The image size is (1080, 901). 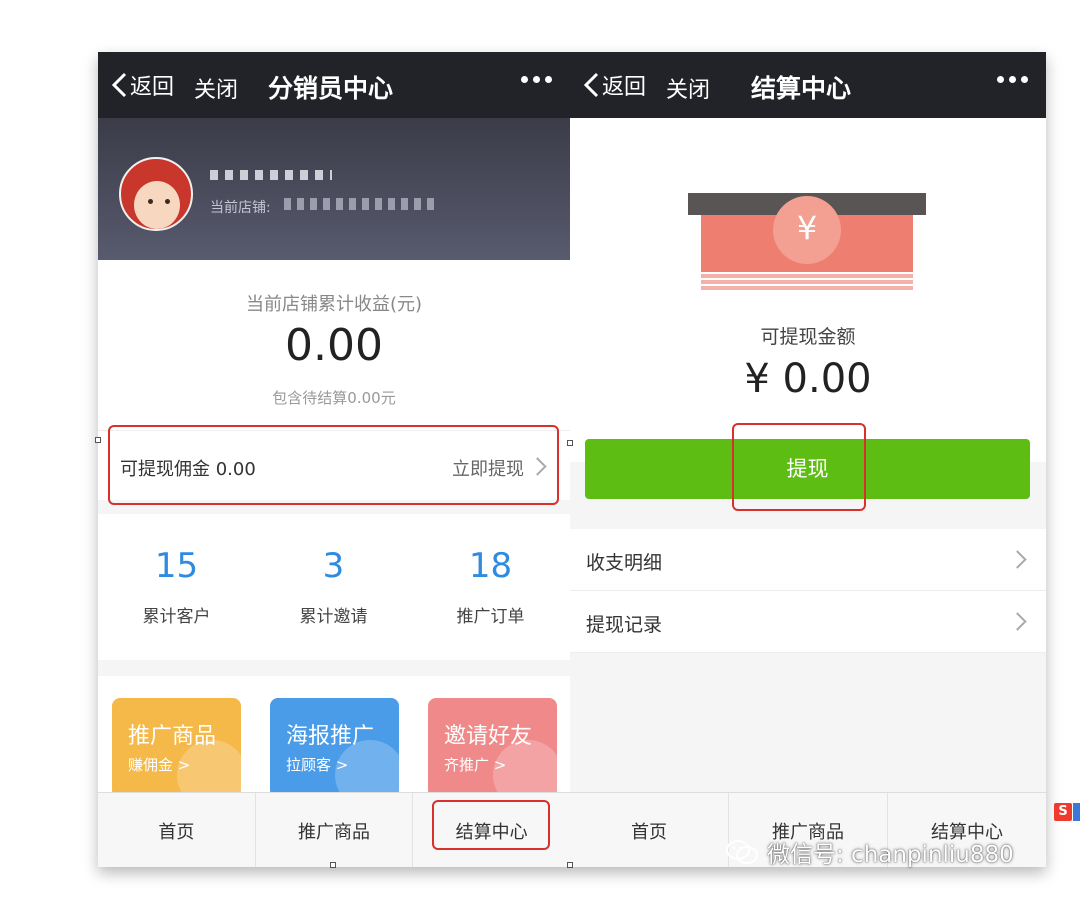 What do you see at coordinates (807, 230) in the screenshot?
I see `yen-icon: ¥` at bounding box center [807, 230].